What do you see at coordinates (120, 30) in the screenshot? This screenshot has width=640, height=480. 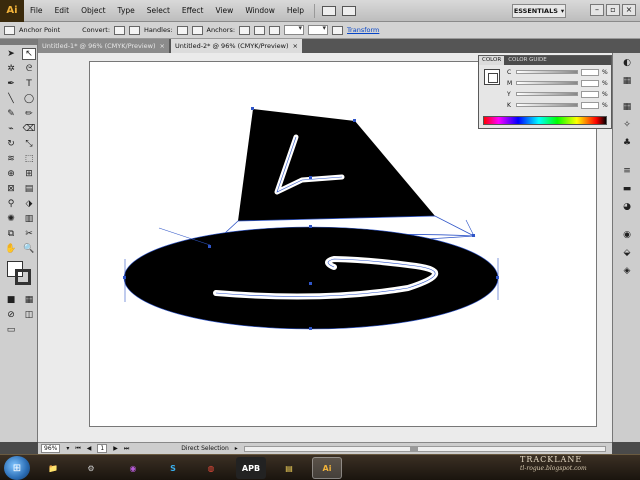 I see `convert-to-corner-icon` at bounding box center [120, 30].